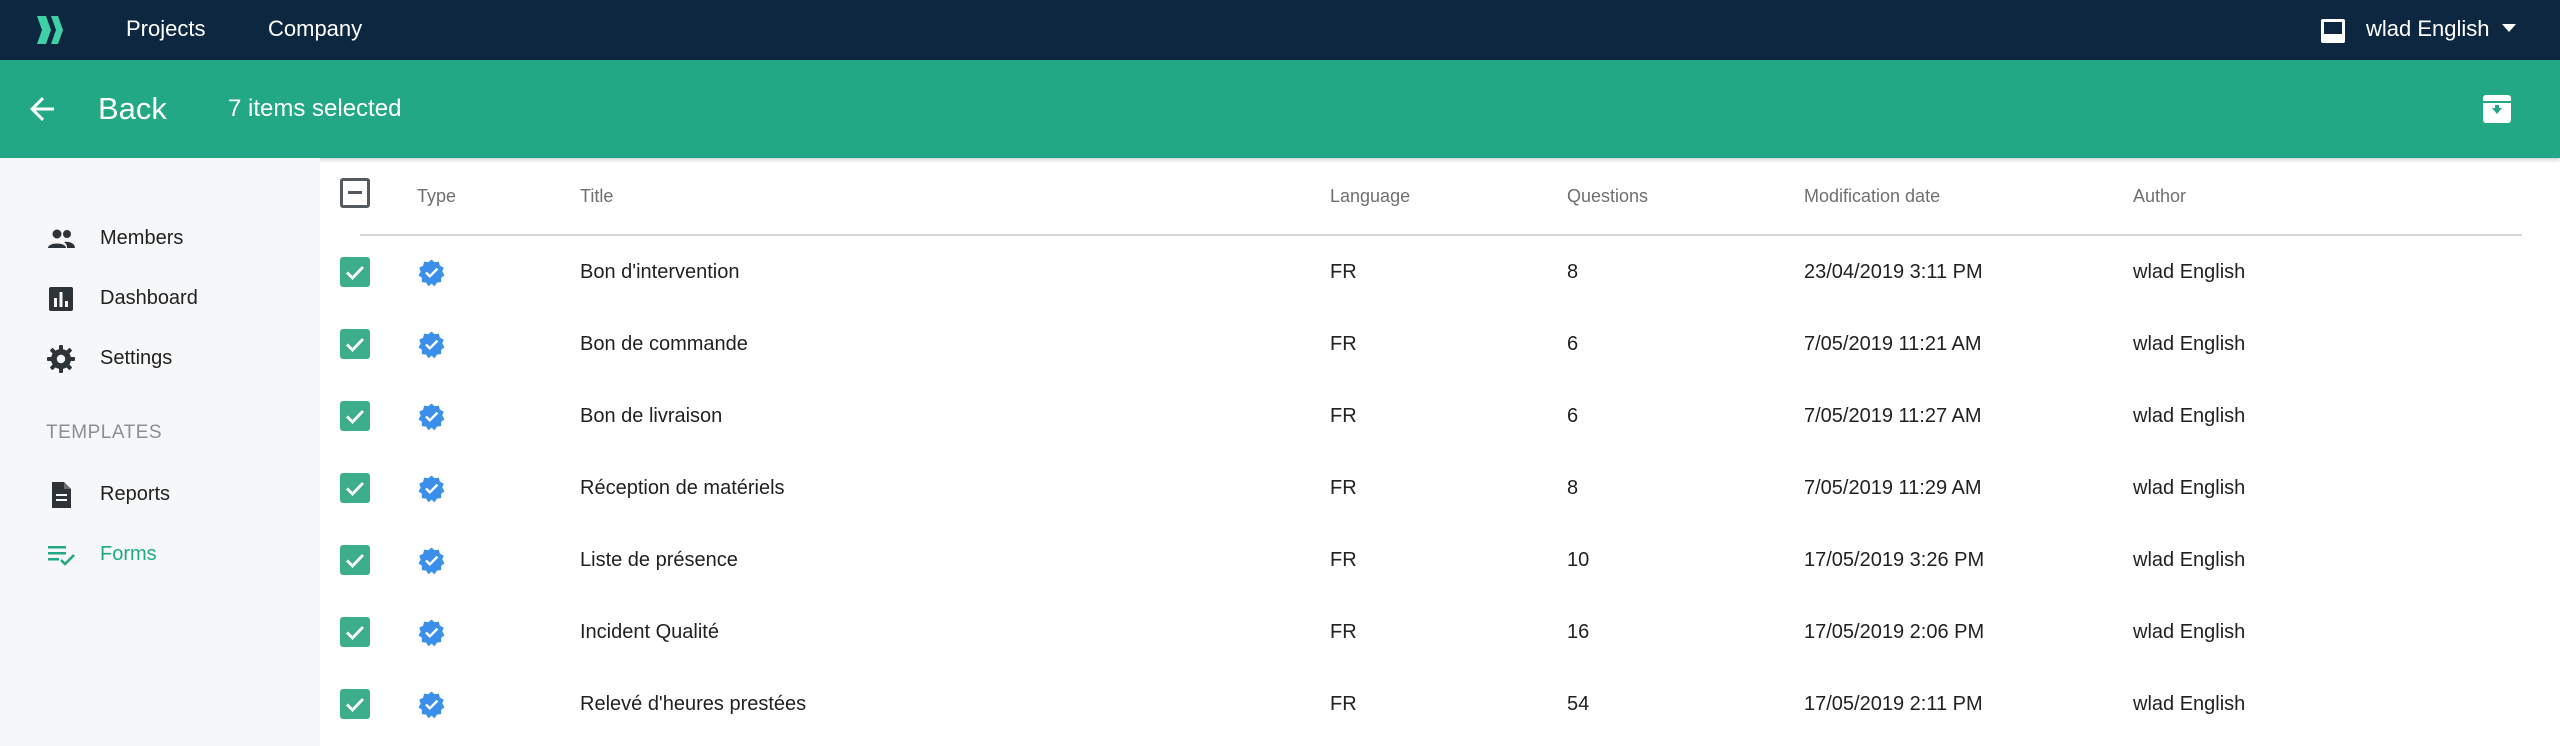 The image size is (2560, 746). Describe the element at coordinates (61, 495) in the screenshot. I see `document-icon` at that location.